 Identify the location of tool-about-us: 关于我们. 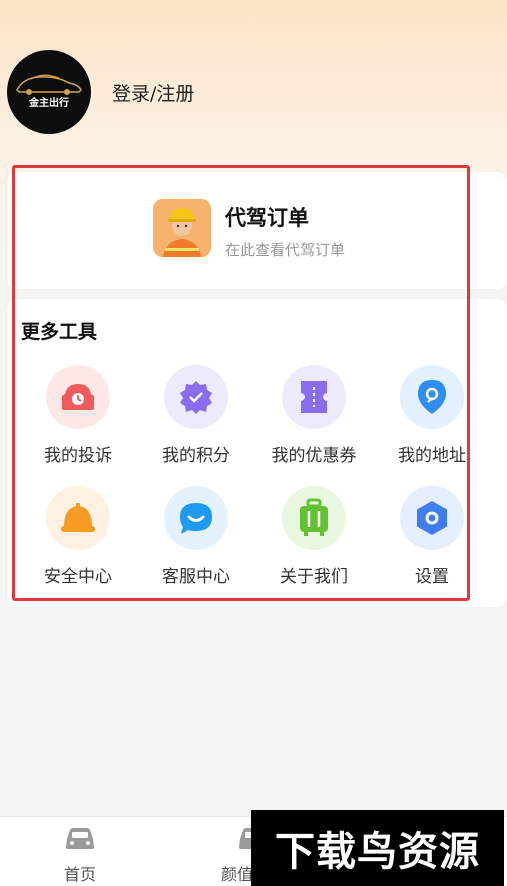
(314, 536).